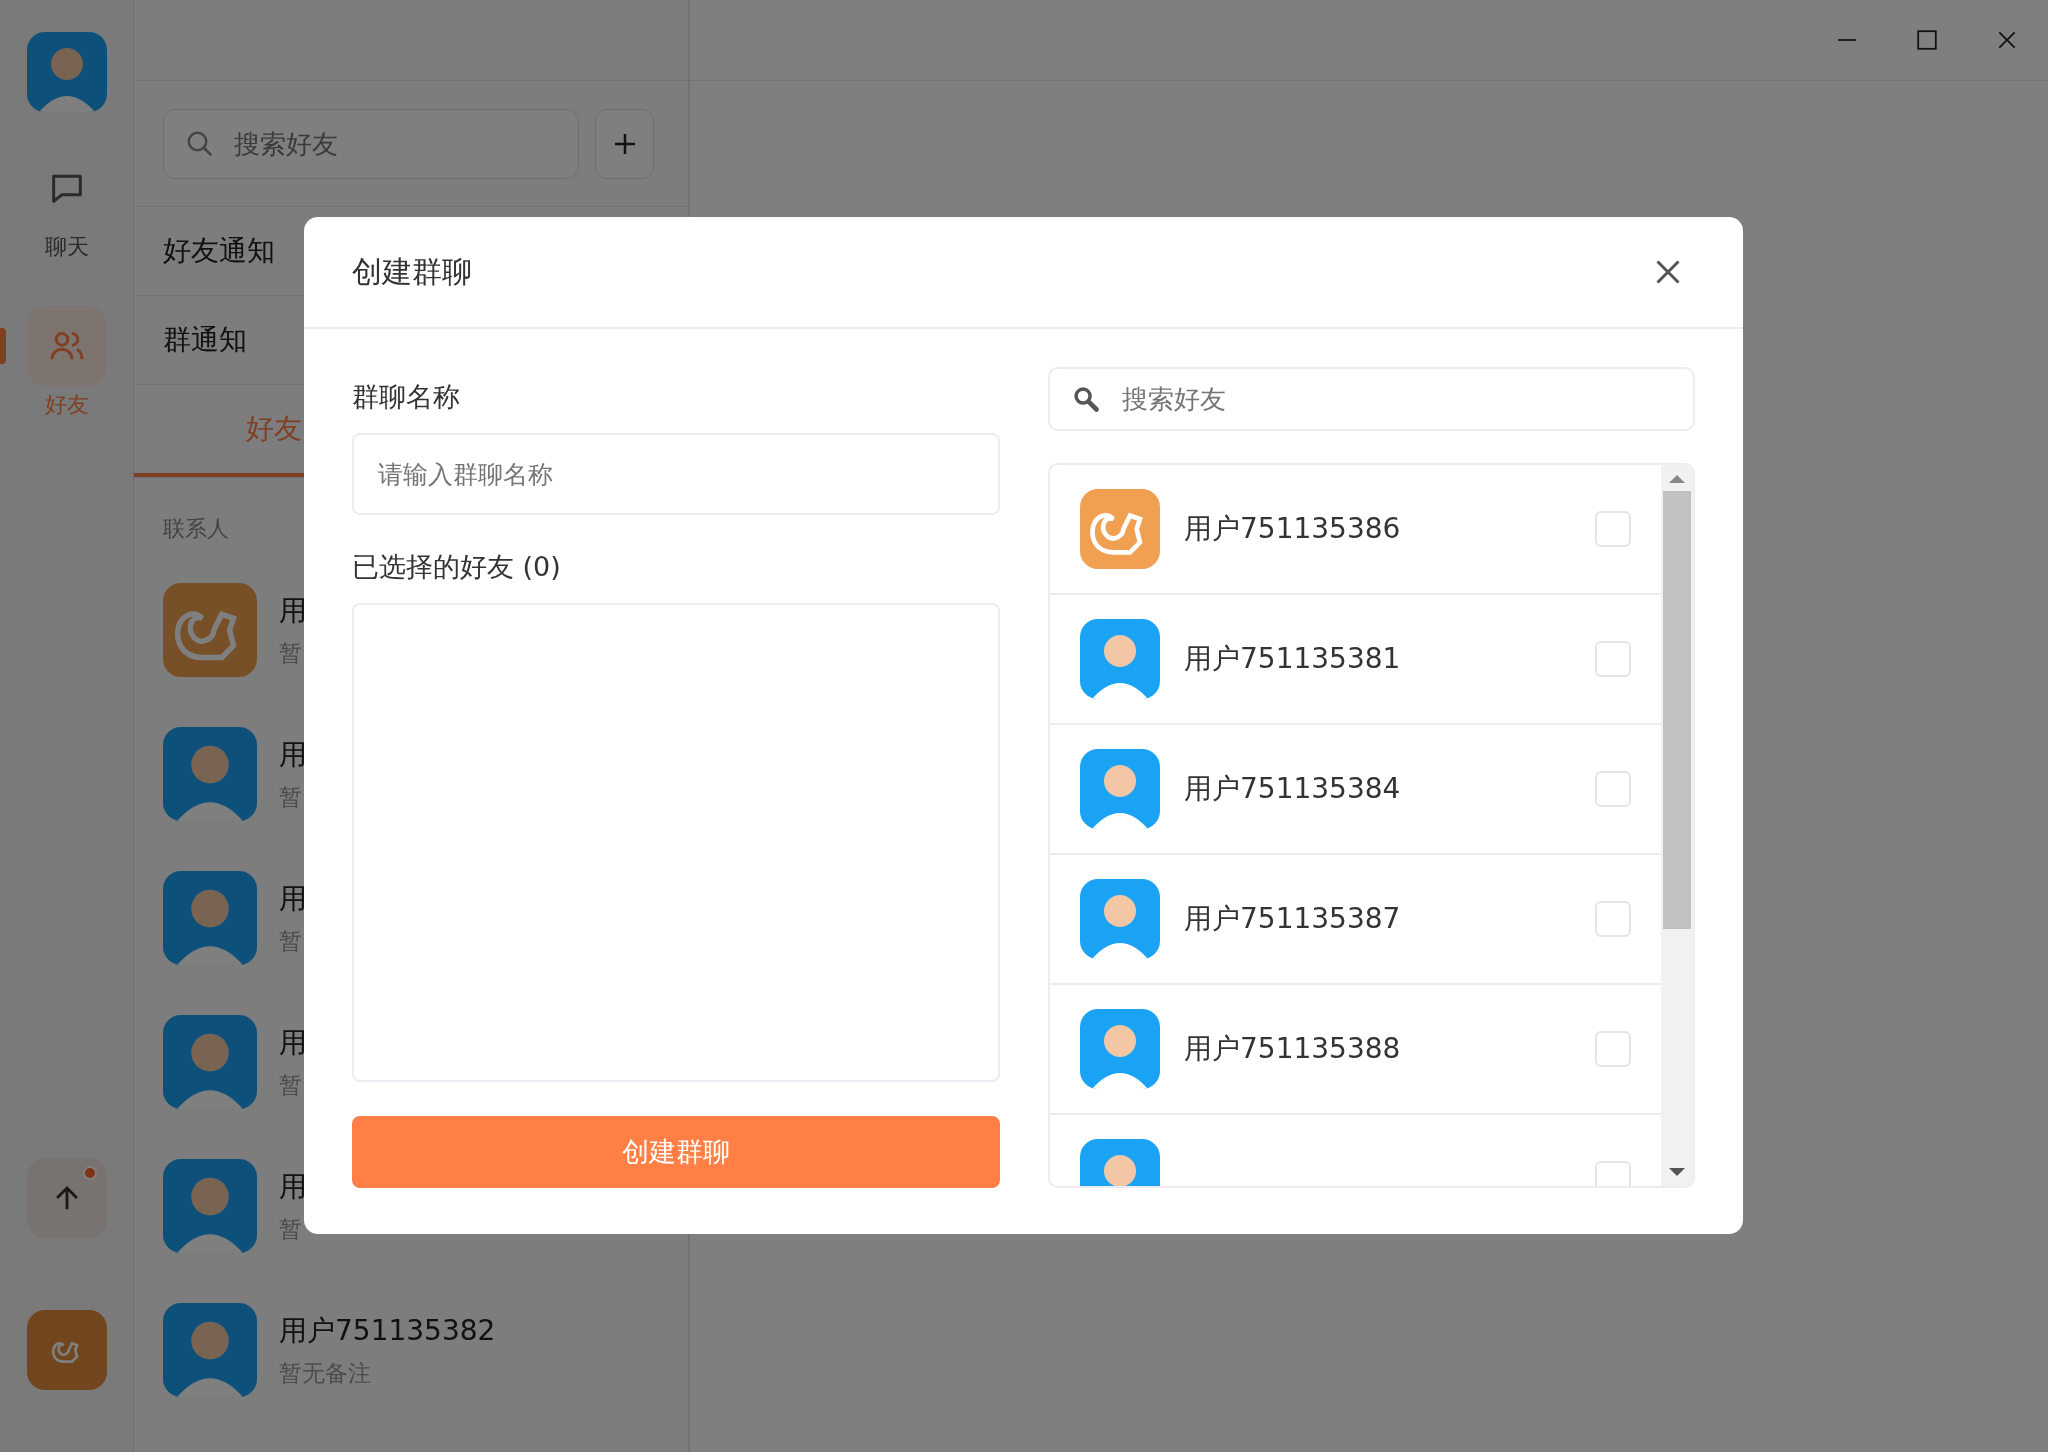 Image resolution: width=2048 pixels, height=1452 pixels. What do you see at coordinates (1677, 710) in the screenshot?
I see `scrollbar-thumb` at bounding box center [1677, 710].